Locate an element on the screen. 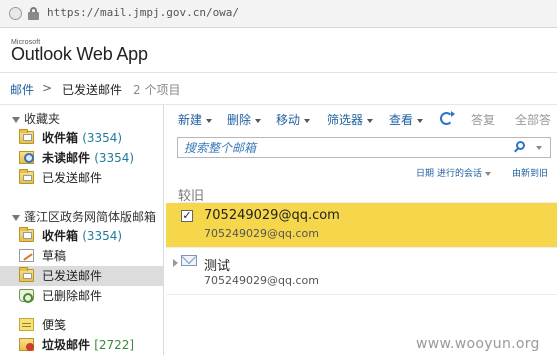 Image resolution: width=557 pixels, height=355 pixels. search-folder-icon is located at coordinates (26, 157).